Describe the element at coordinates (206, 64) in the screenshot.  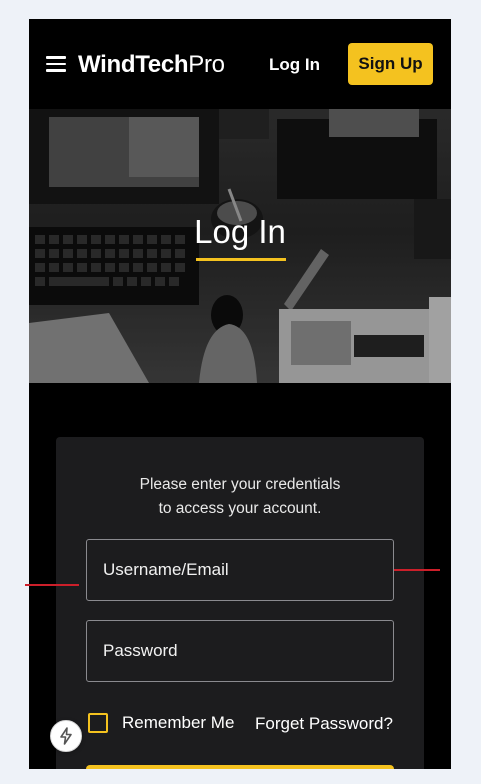
I see `logo-light-text: Pro` at that location.